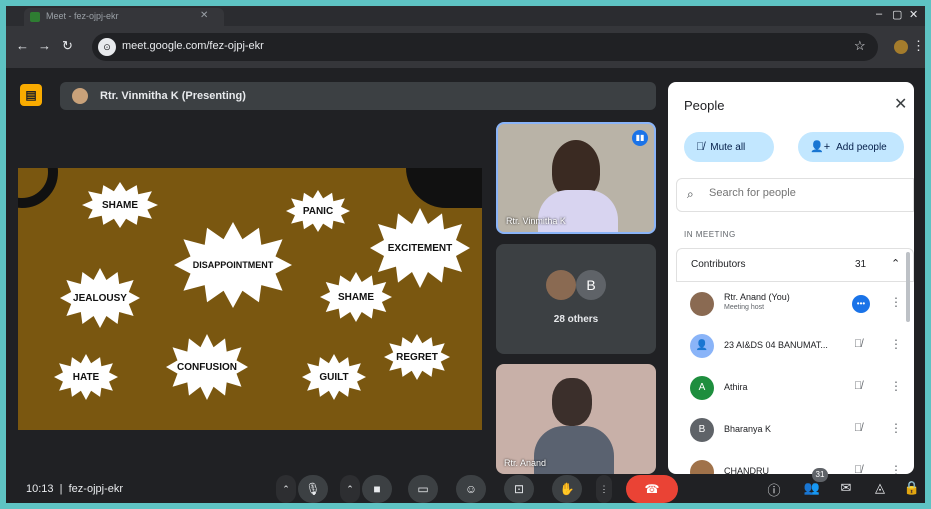 This screenshot has width=931, height=509. What do you see at coordinates (35, 17) in the screenshot?
I see `meet-tab-icon` at bounding box center [35, 17].